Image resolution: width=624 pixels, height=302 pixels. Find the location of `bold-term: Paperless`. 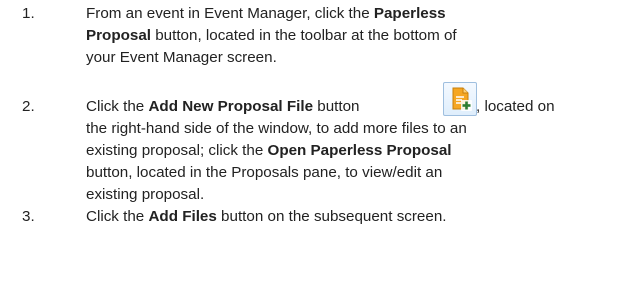

bold-term: Paperless is located at coordinates (409, 13).